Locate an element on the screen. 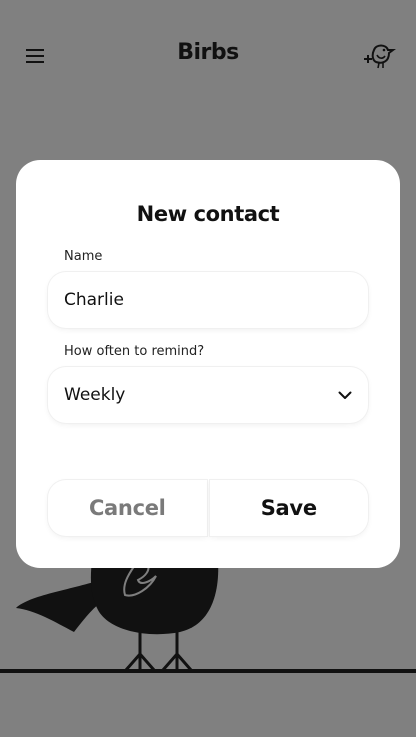 The width and height of the screenshot is (416, 737). chevron-down-icon is located at coordinates (345, 395).